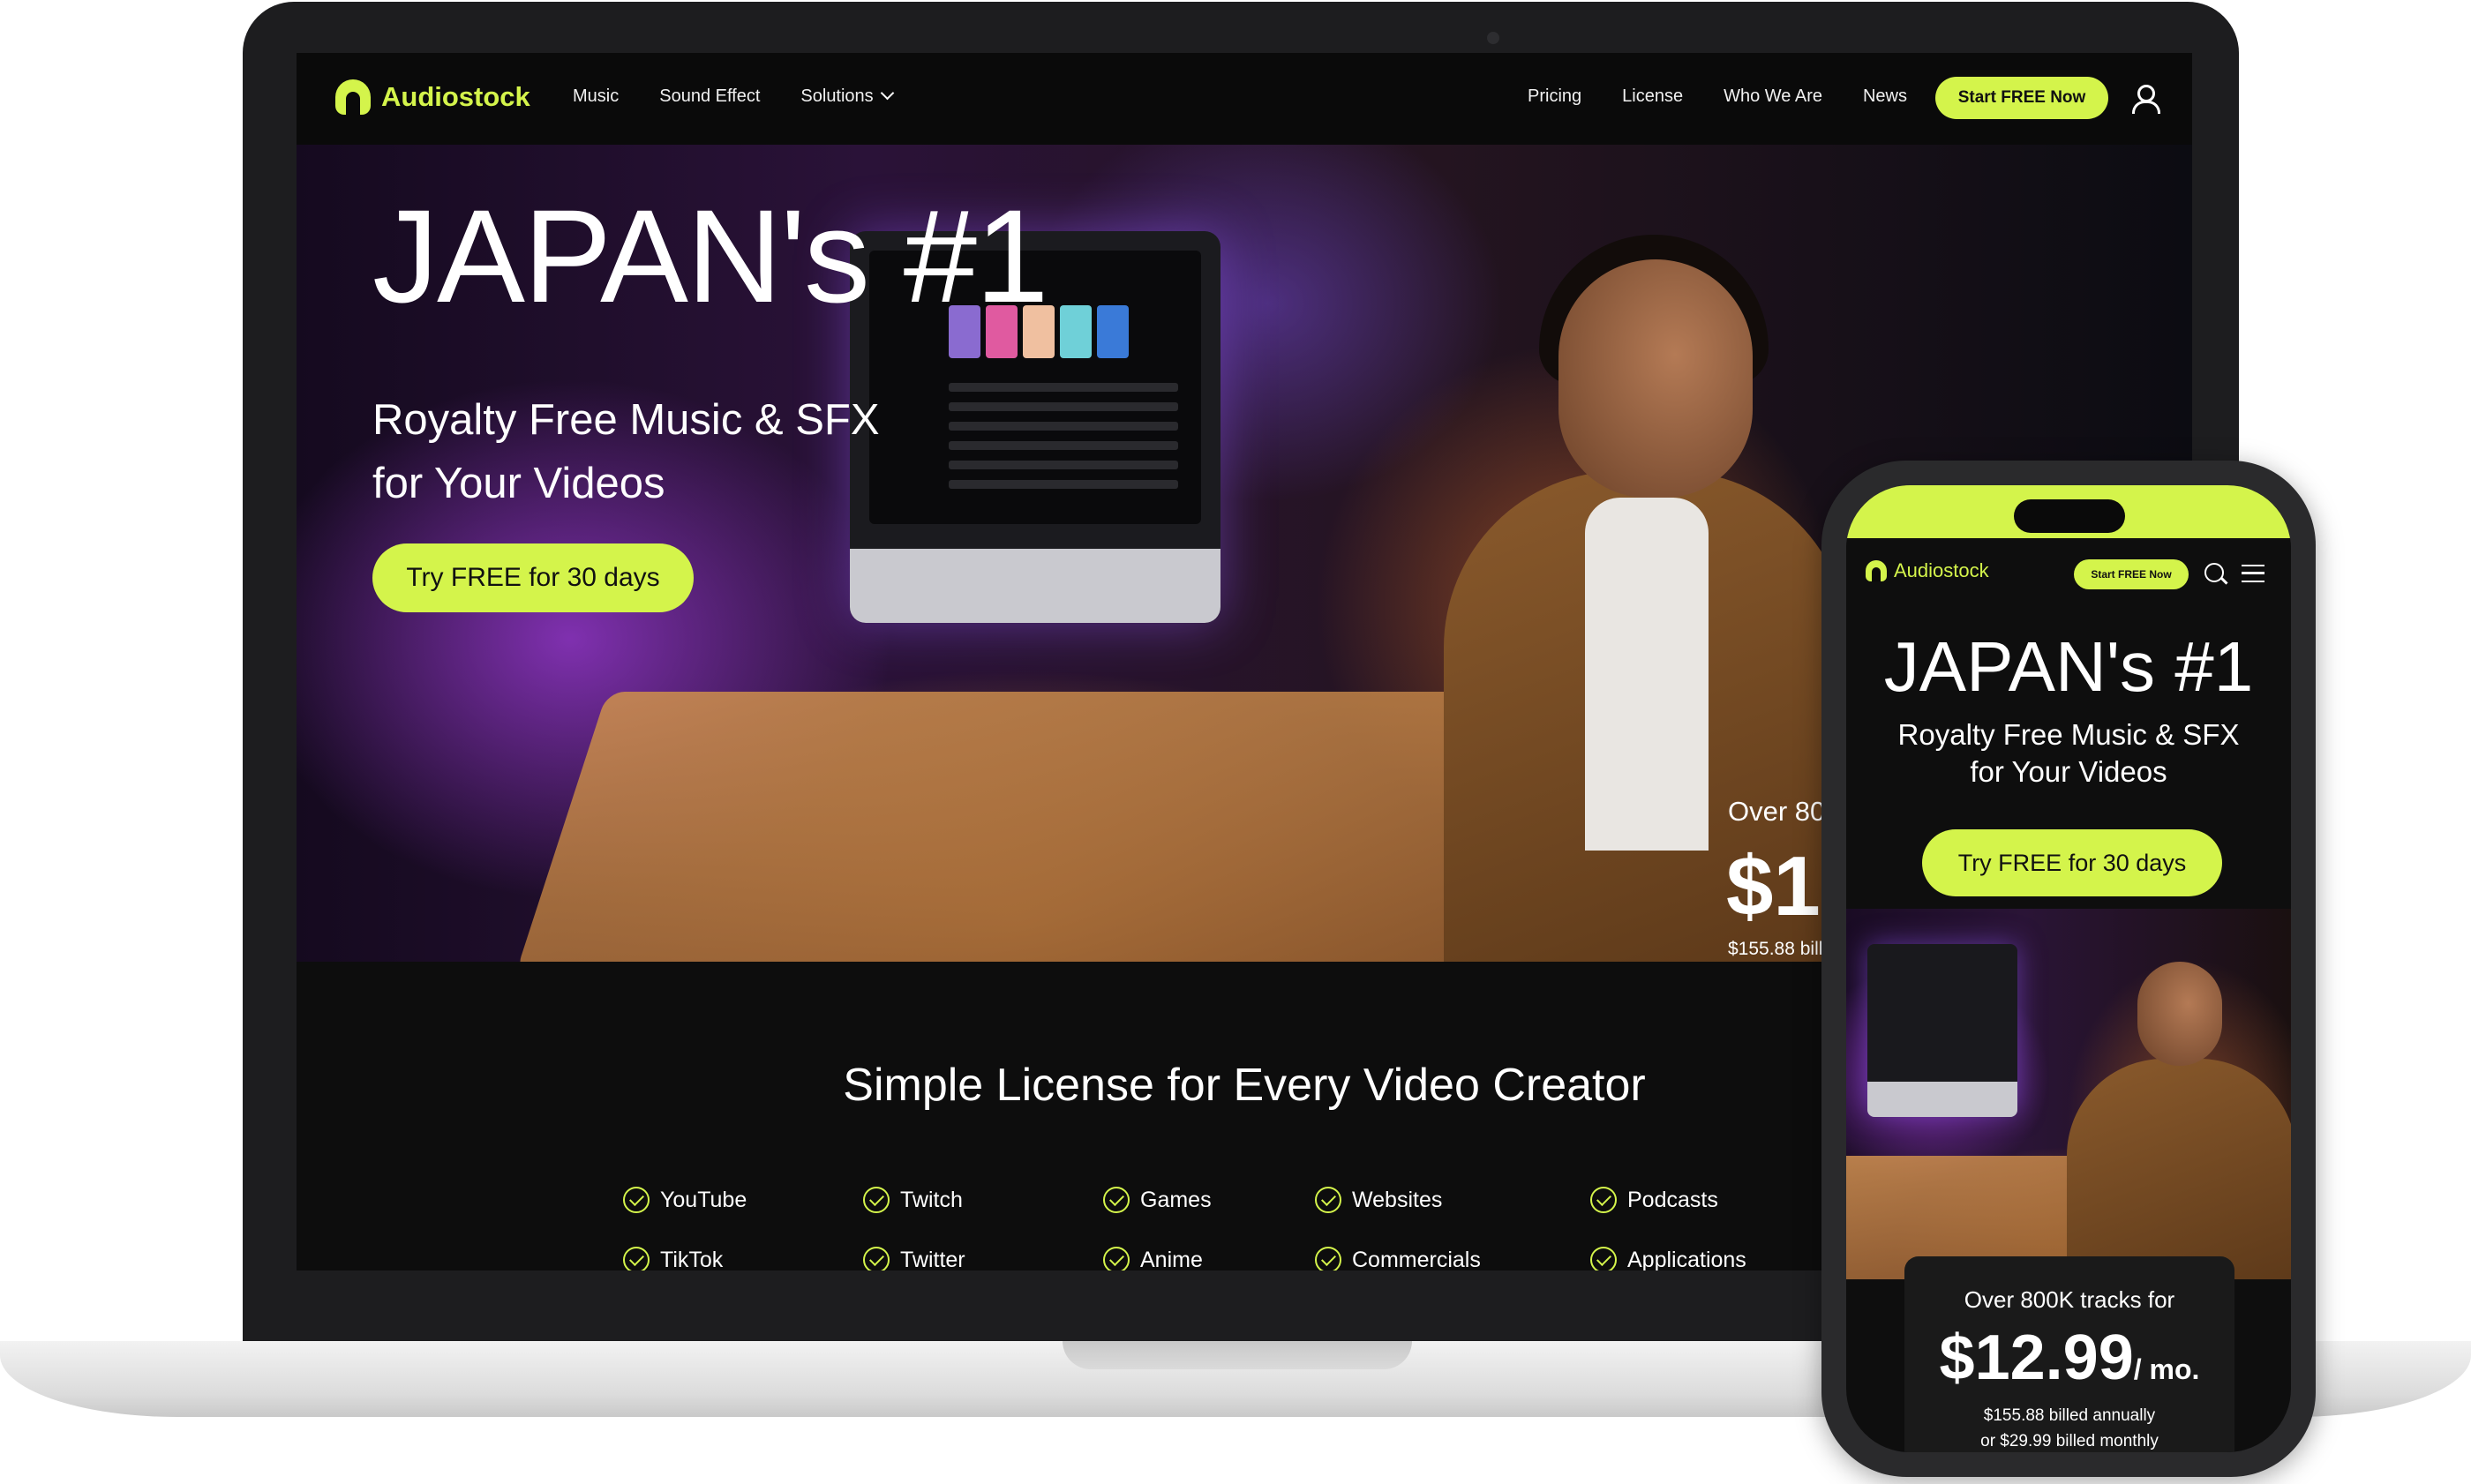 Image resolution: width=2471 pixels, height=1484 pixels. I want to click on hero-price-caption: Over 80, so click(1777, 811).